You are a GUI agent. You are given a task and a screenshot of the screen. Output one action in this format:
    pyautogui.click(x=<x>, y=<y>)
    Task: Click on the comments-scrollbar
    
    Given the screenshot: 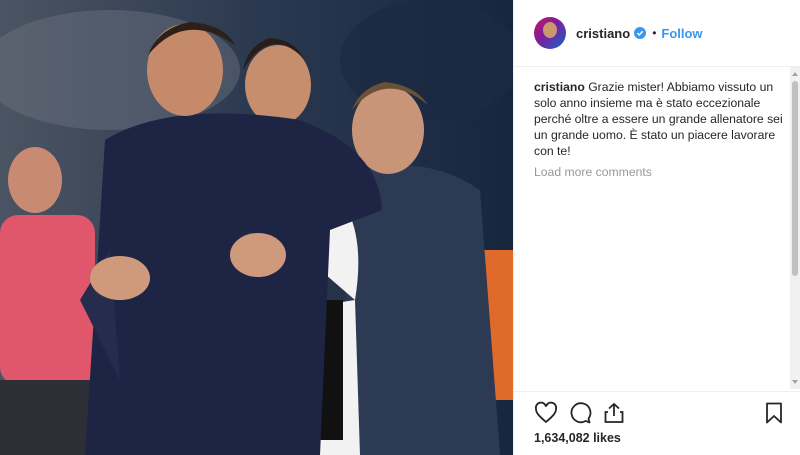 What is the action you would take?
    pyautogui.click(x=795, y=228)
    